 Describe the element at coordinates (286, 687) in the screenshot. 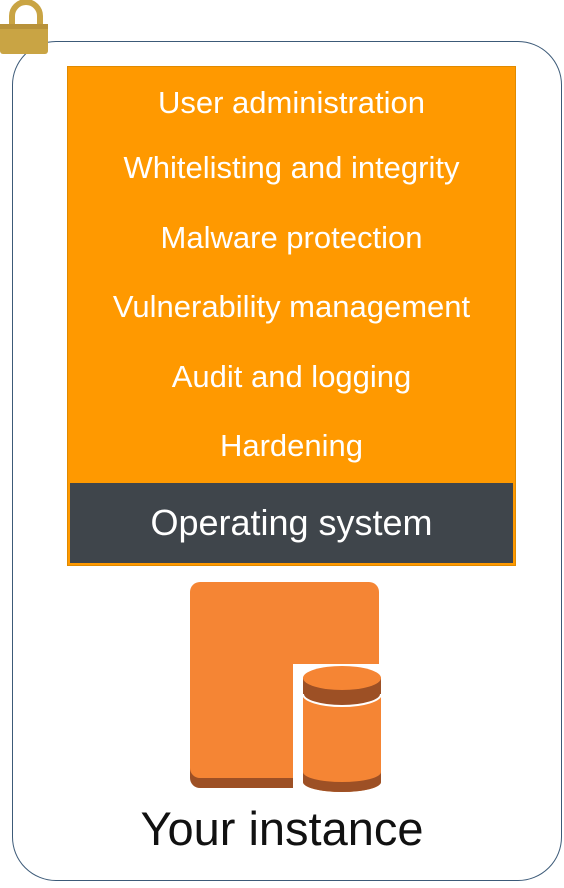

I see `ec2-instance-icon` at that location.